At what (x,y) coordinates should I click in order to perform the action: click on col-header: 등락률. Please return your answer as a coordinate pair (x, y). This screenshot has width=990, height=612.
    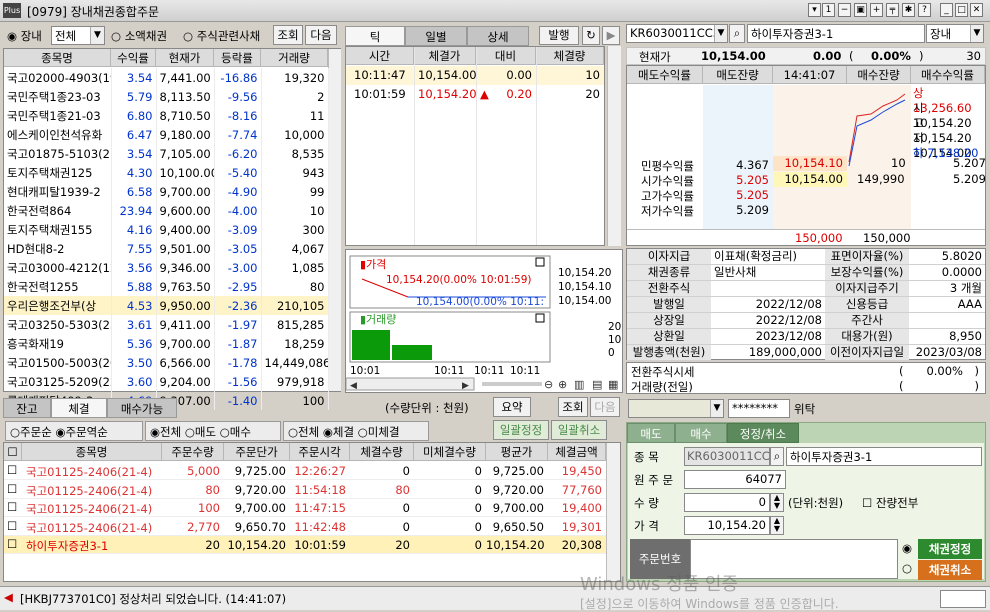
    Looking at the image, I should click on (237, 58).